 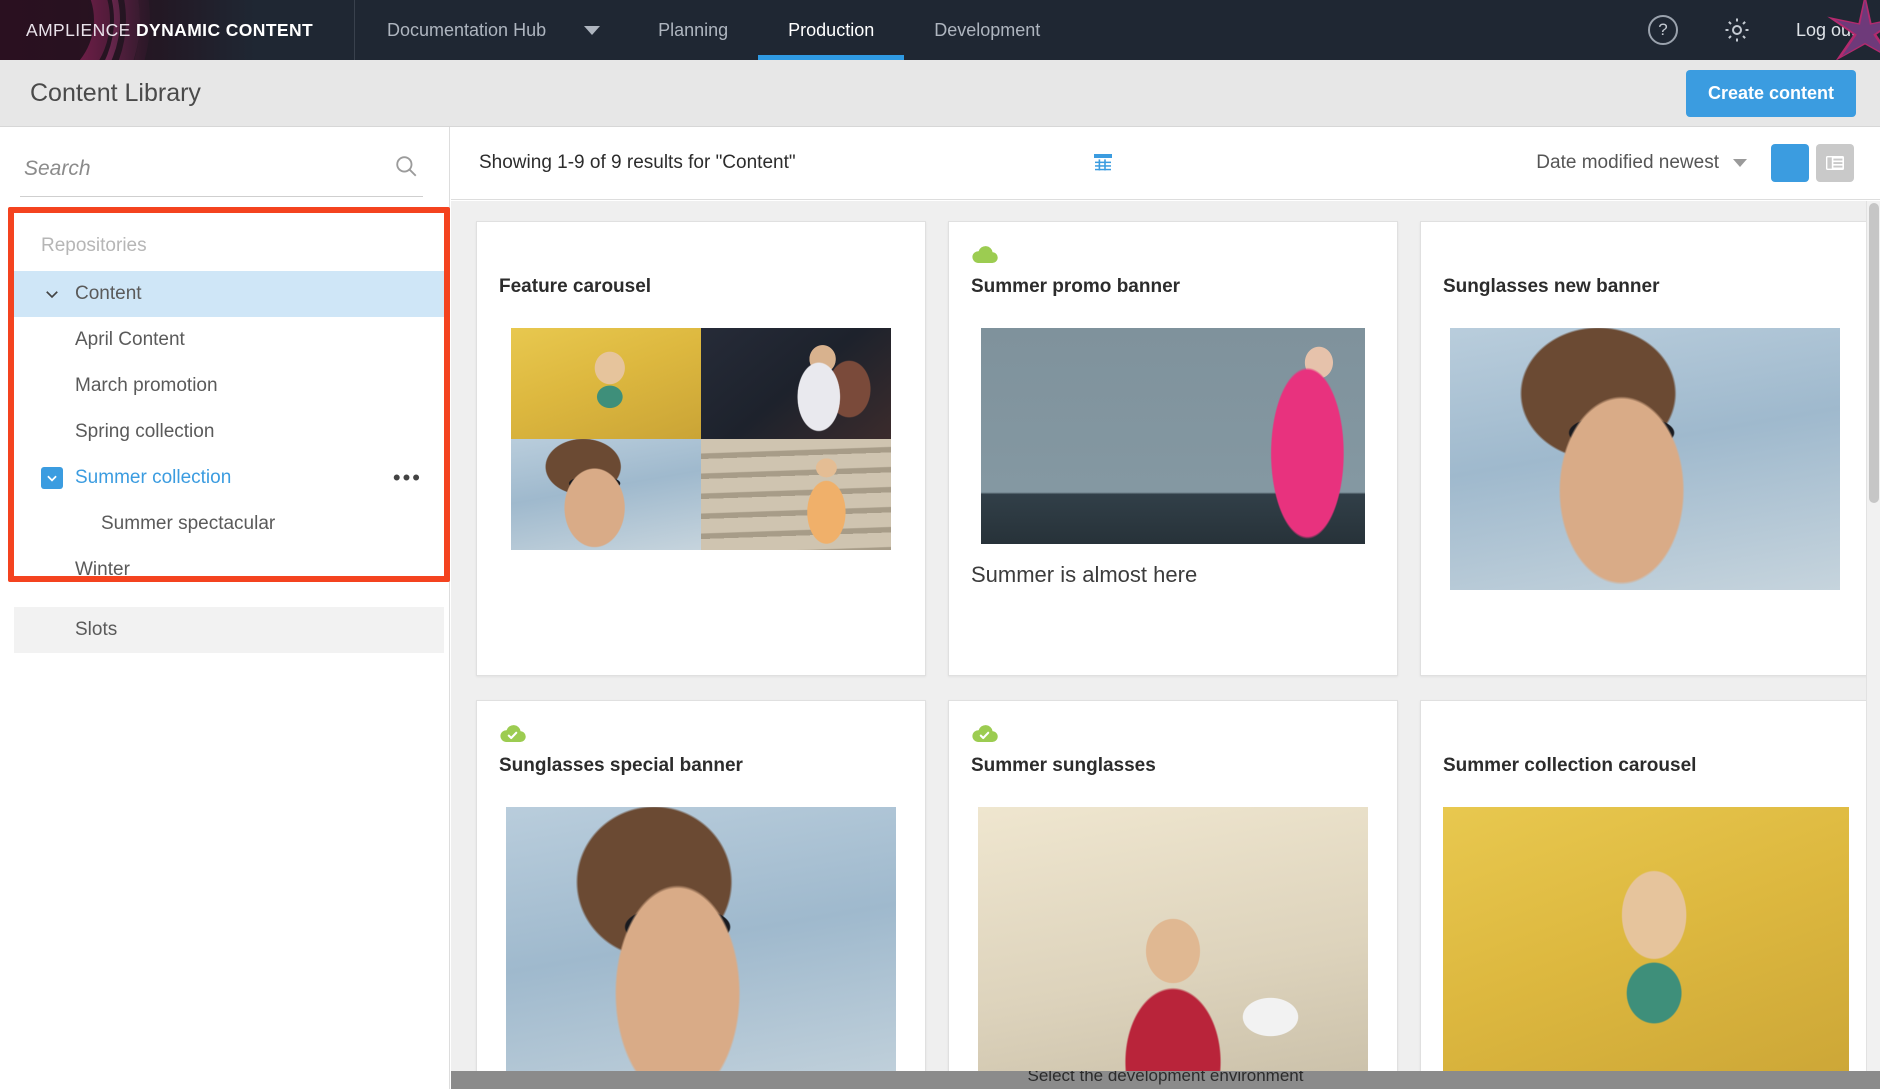 I want to click on tab-planning: Planning, so click(x=693, y=30).